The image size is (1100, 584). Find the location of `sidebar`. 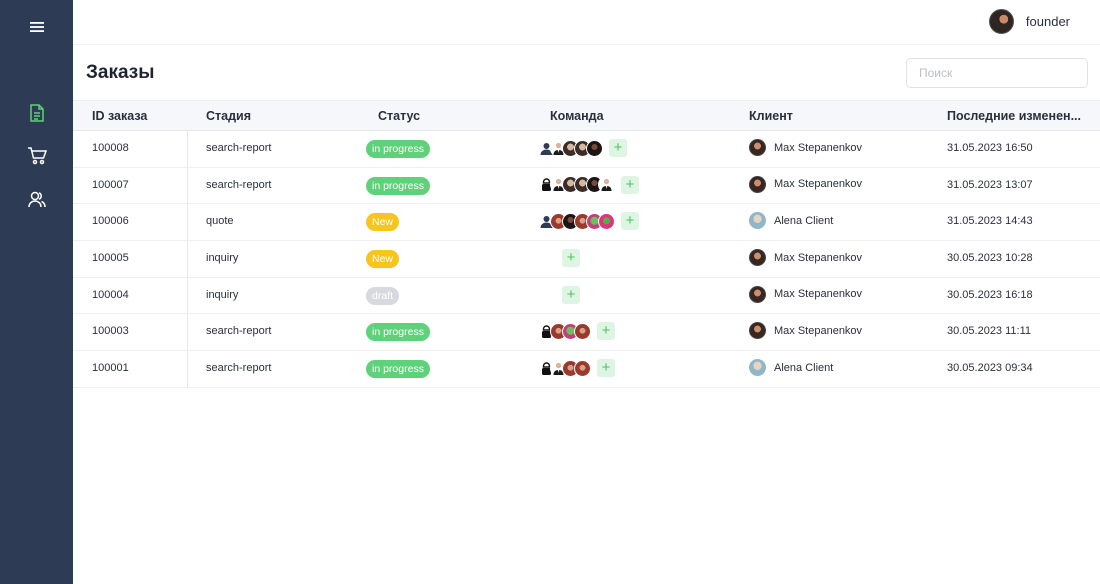

sidebar is located at coordinates (36, 292).